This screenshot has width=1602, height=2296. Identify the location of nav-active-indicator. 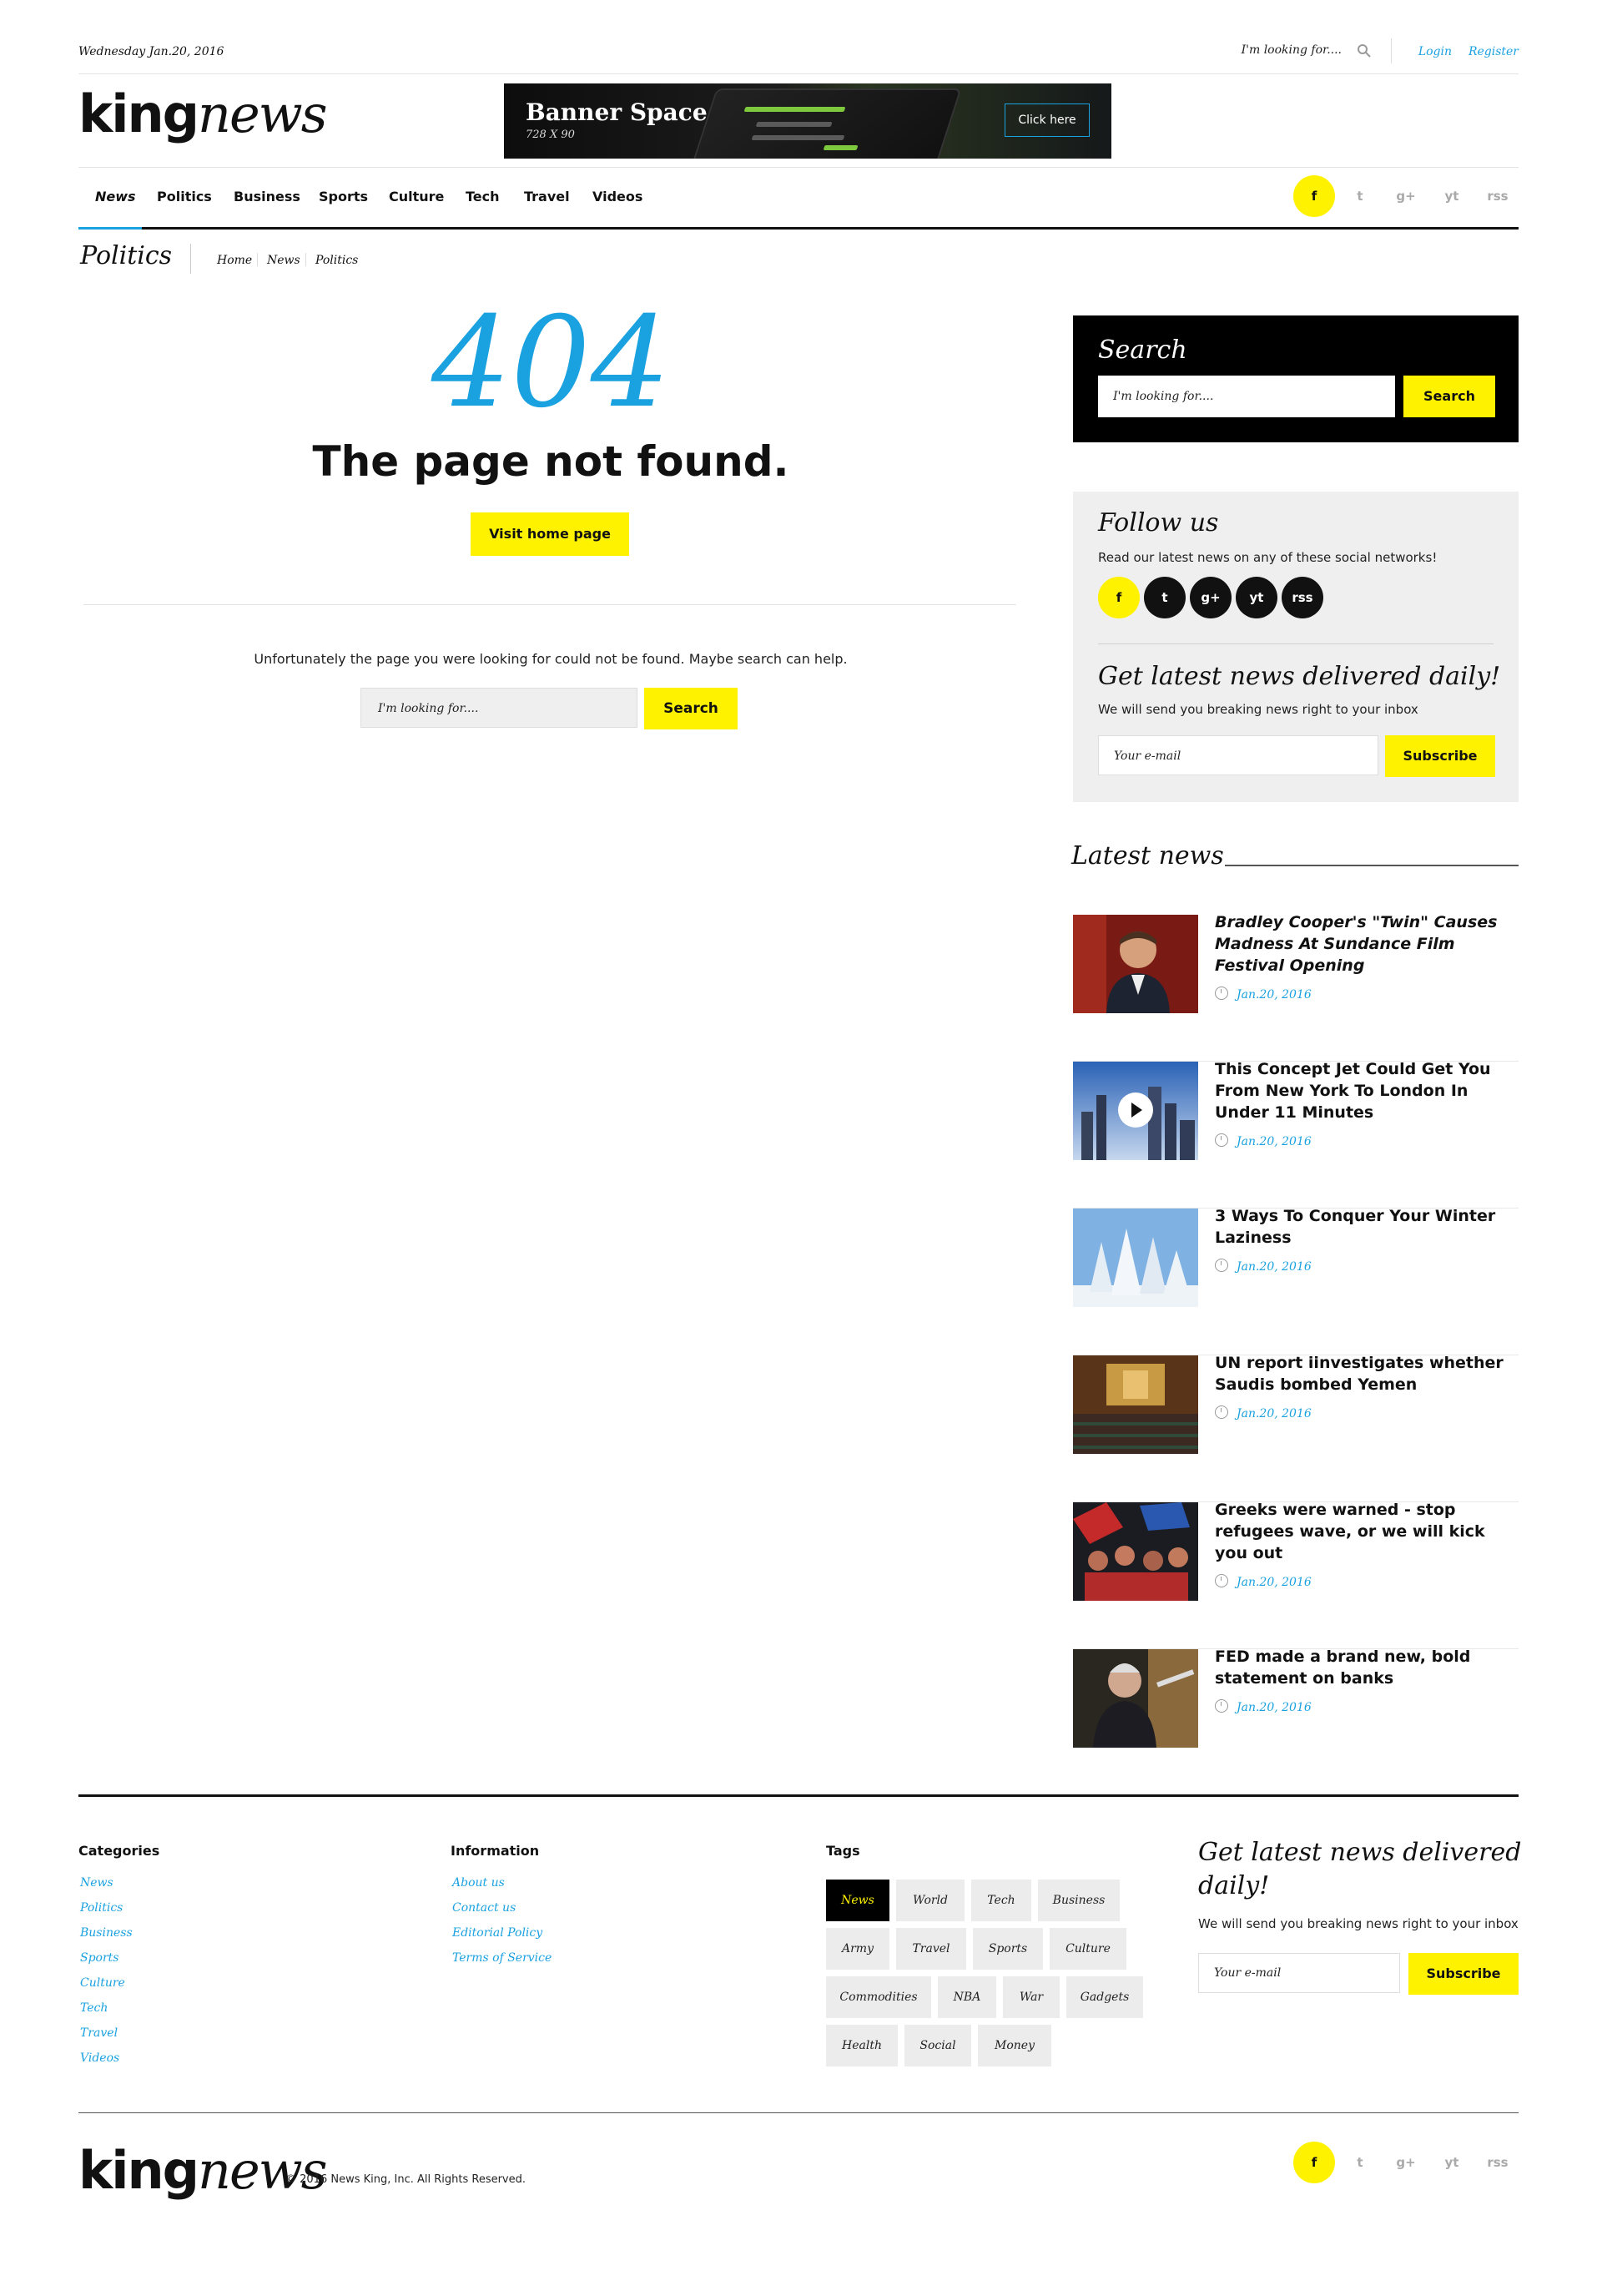
(110, 229).